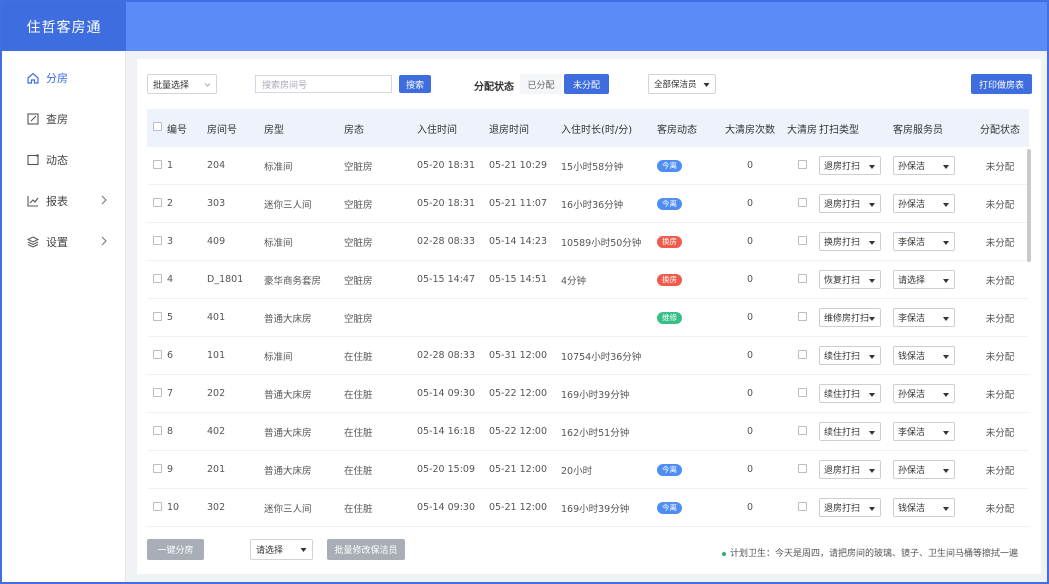 The image size is (1049, 584). What do you see at coordinates (686, 165) in the screenshot?
I see `room-dynamic-cell: 今离` at bounding box center [686, 165].